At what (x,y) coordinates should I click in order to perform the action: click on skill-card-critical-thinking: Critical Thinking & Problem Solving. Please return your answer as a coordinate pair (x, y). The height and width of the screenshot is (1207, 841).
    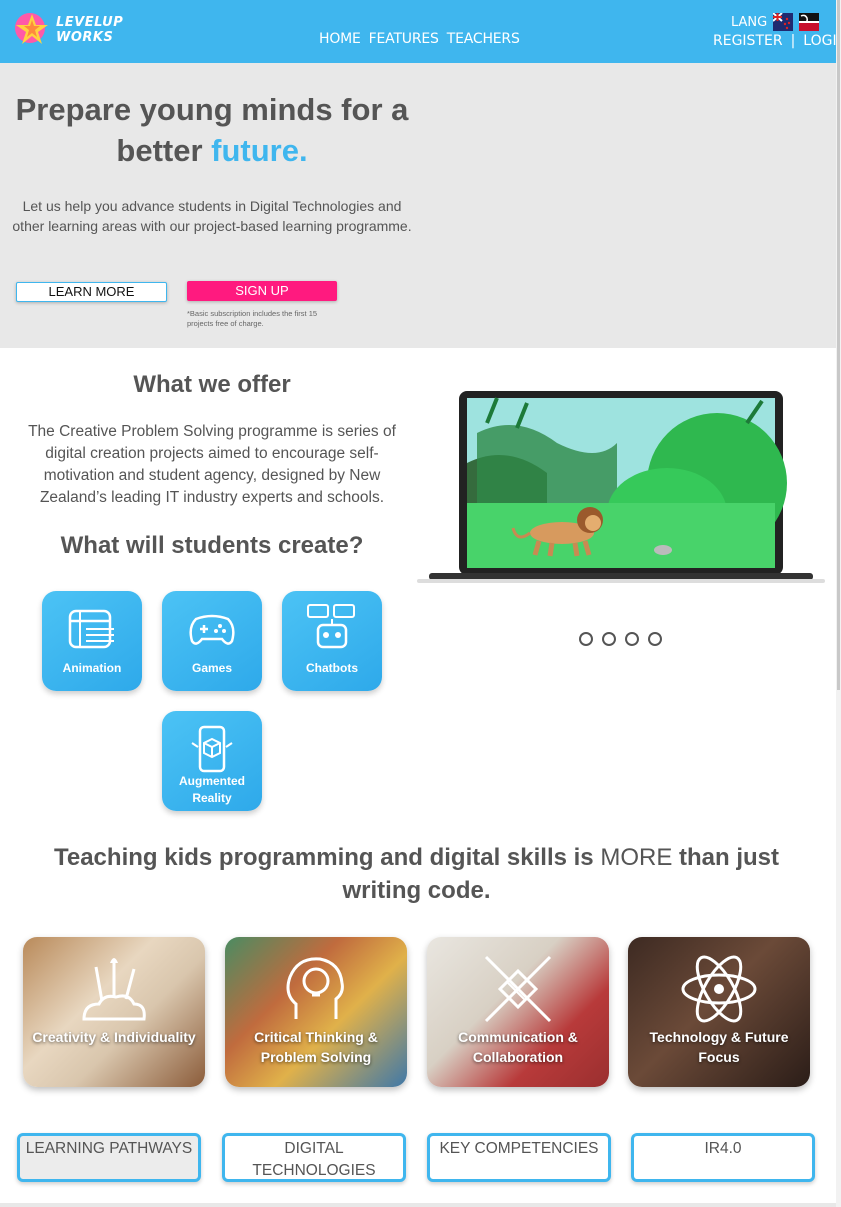
    Looking at the image, I should click on (316, 1012).